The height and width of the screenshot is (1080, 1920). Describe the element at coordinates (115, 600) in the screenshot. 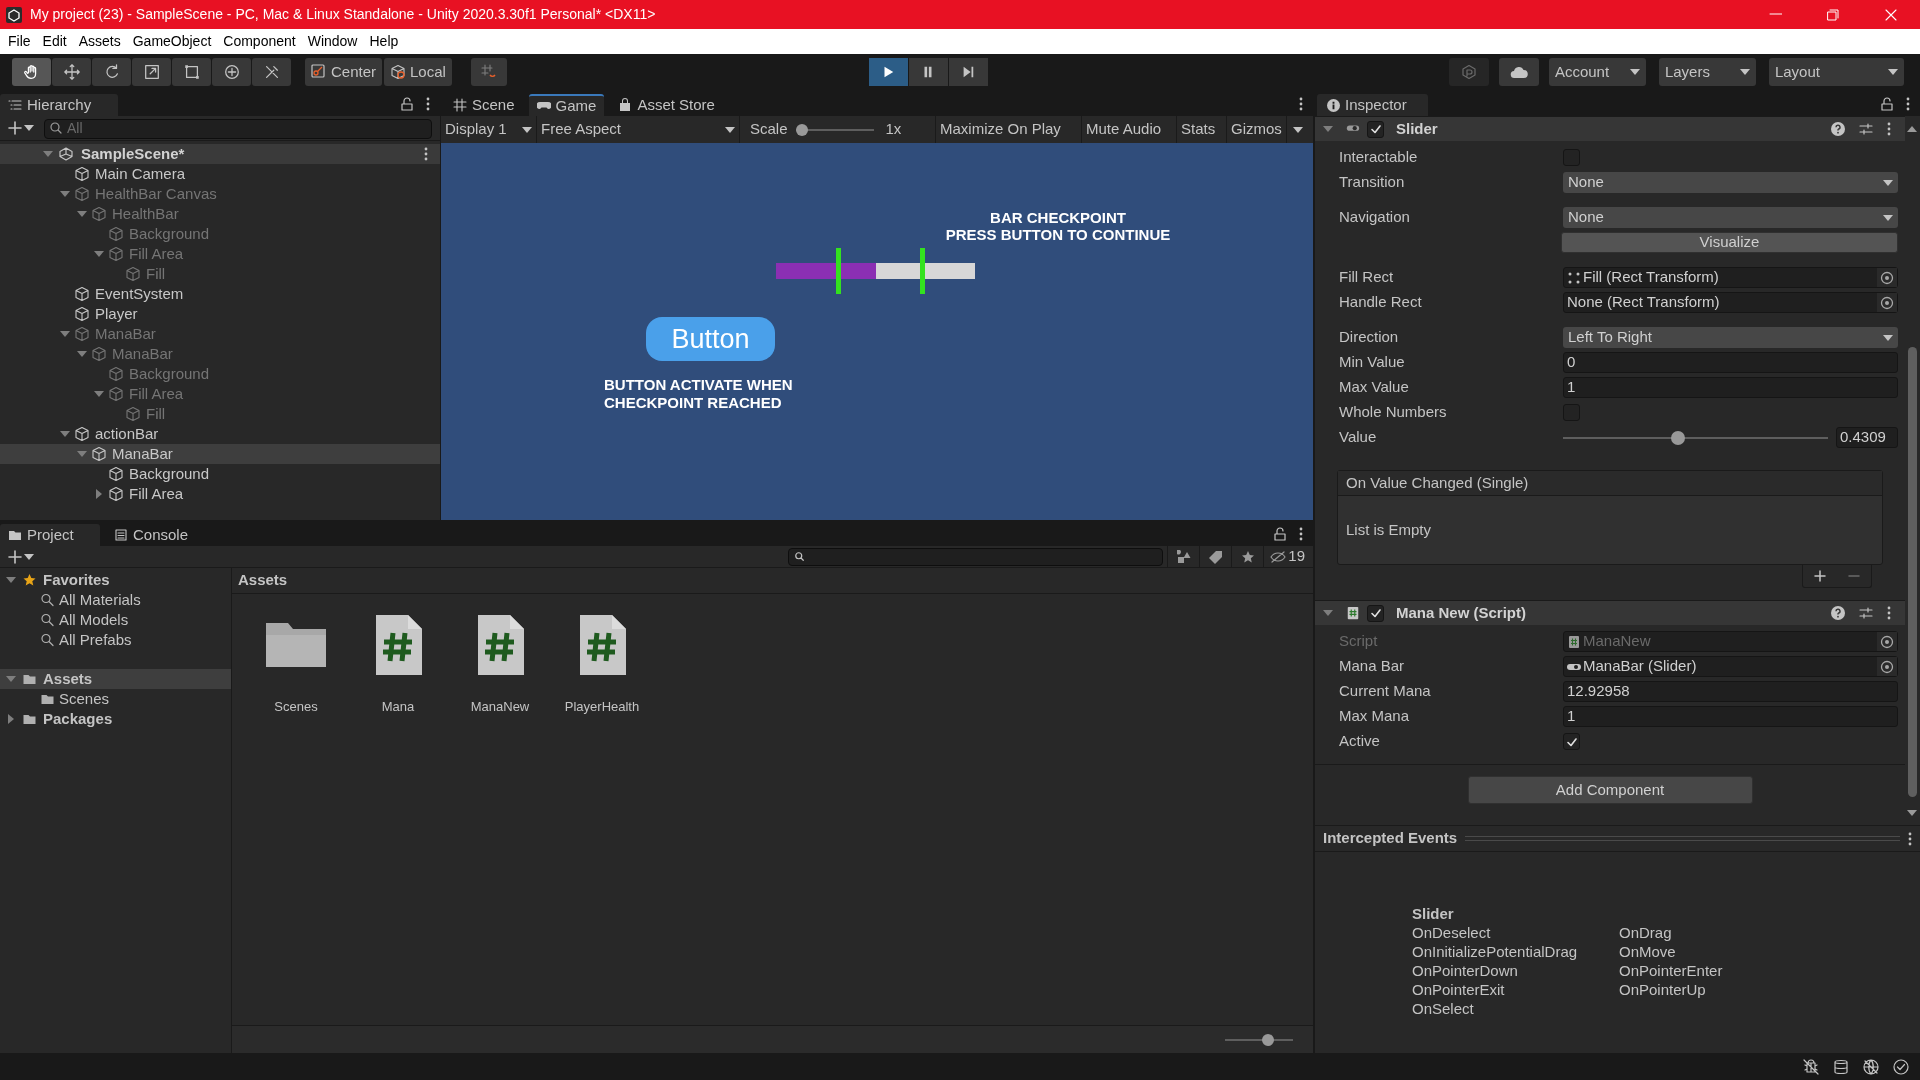

I see `tree-item: All Materials` at that location.